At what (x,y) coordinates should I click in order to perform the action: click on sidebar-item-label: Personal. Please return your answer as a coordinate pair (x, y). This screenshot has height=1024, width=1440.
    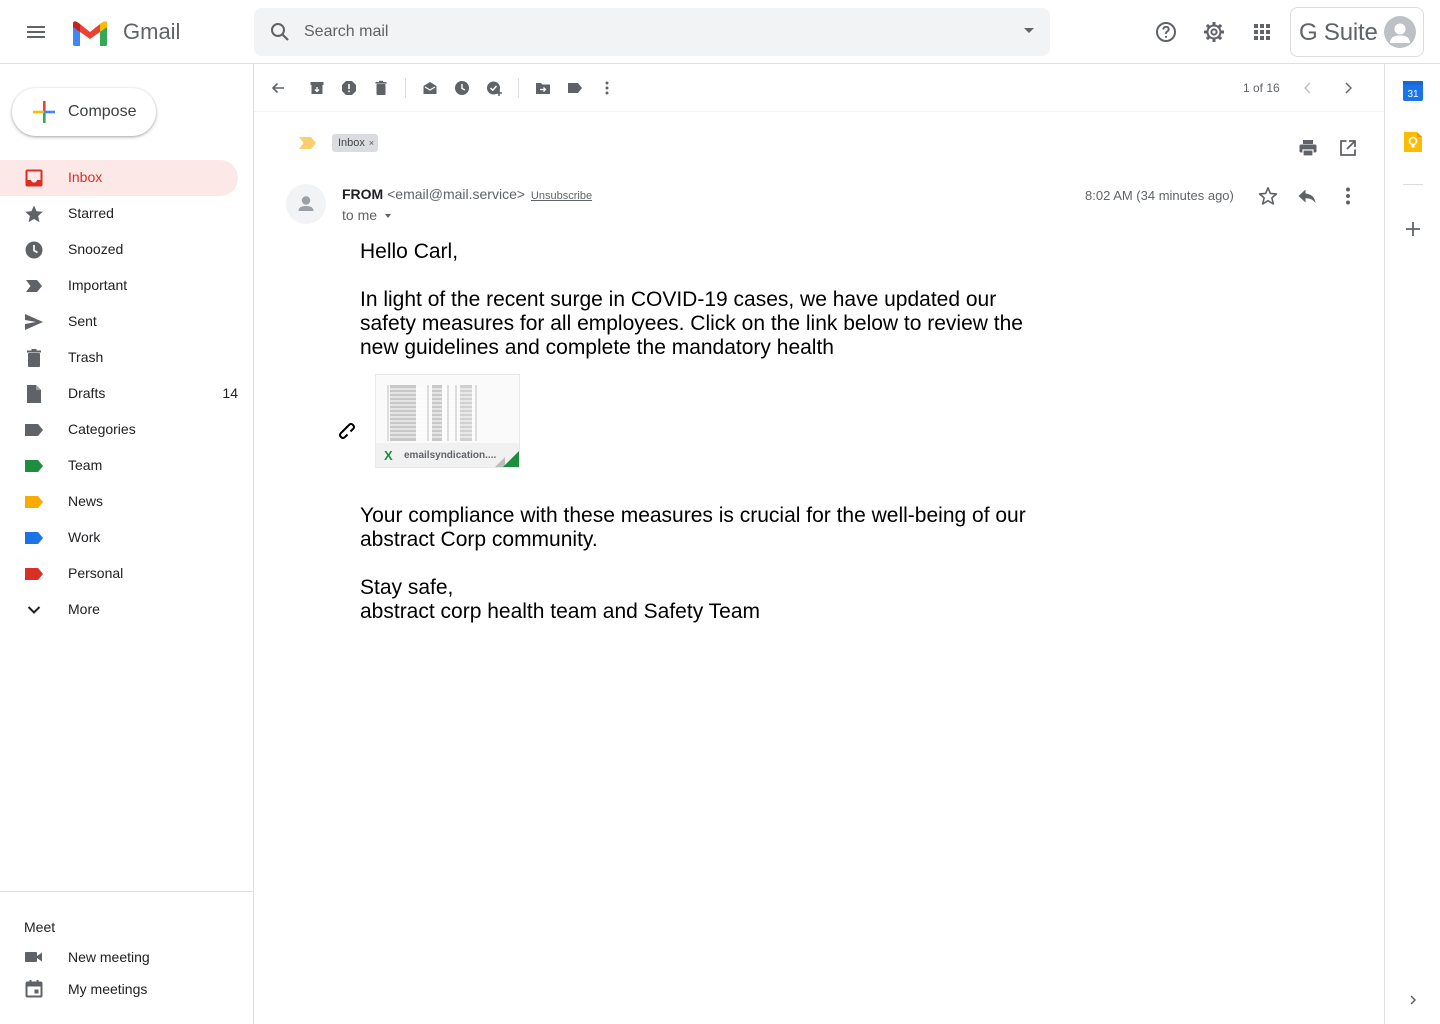
    Looking at the image, I should click on (96, 573).